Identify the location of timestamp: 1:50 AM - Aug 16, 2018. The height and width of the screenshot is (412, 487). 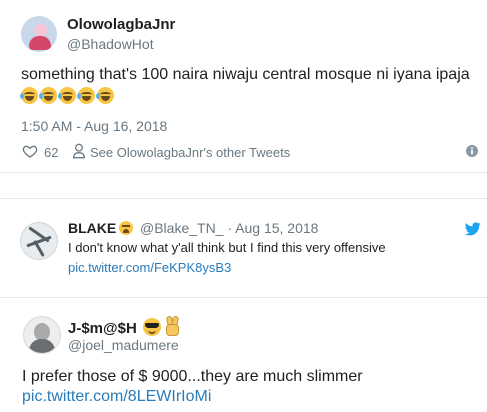
(94, 126).